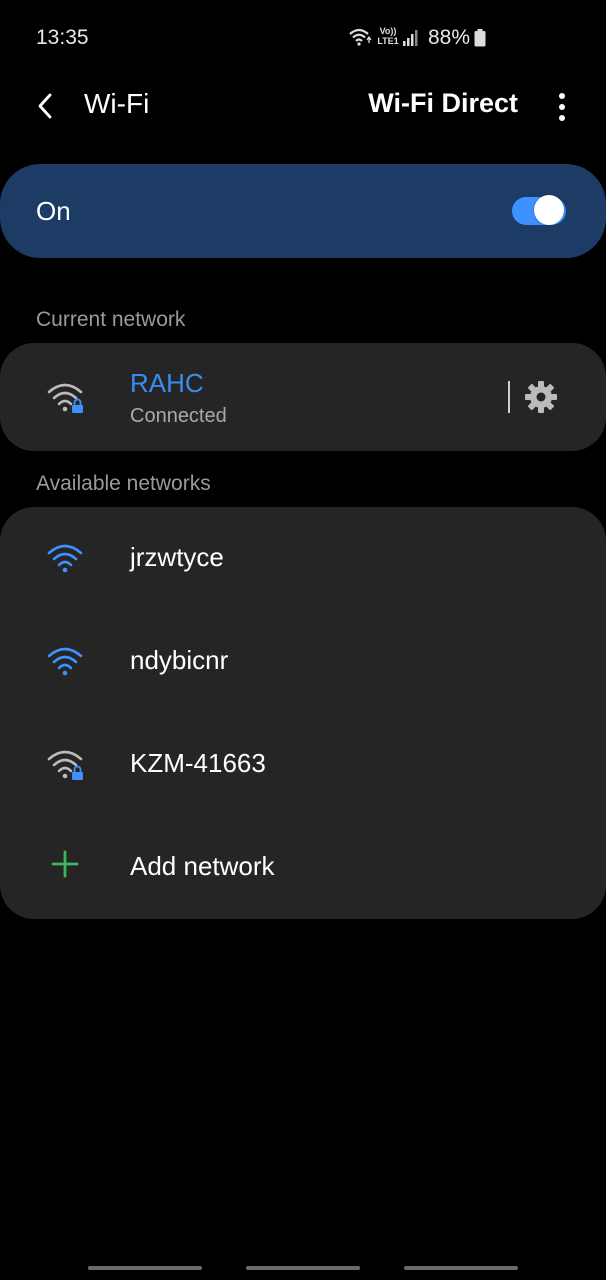 This screenshot has width=606, height=1280. I want to click on page-title: Wi-Fi, so click(117, 103).